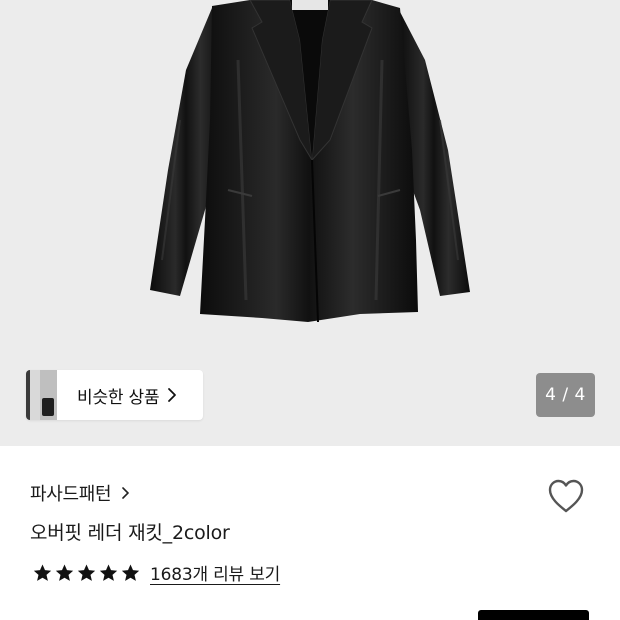 The image size is (620, 620). I want to click on brand-name: 파사드패턴, so click(71, 494).